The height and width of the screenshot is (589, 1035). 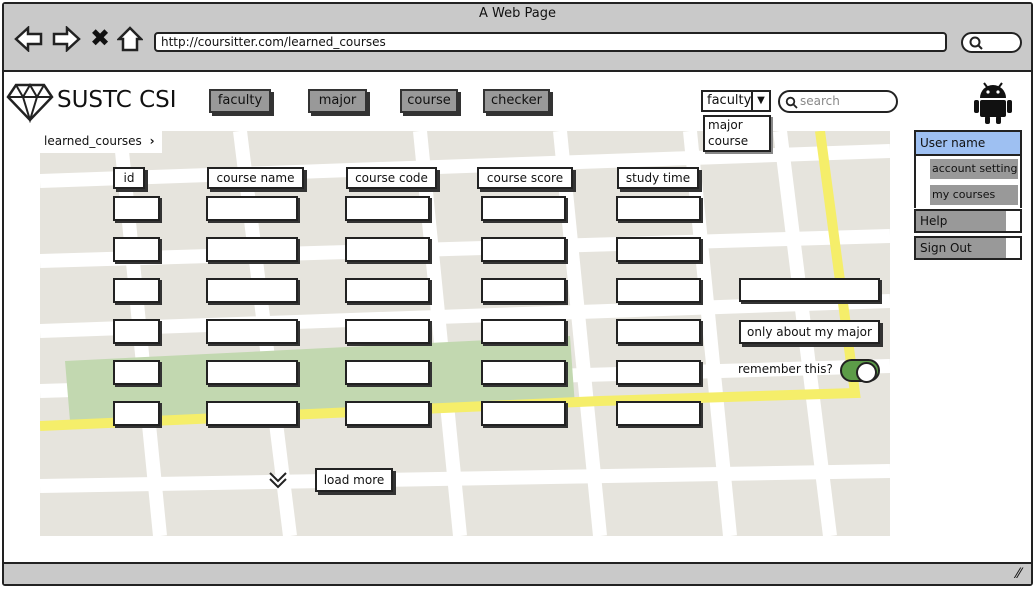 I want to click on menu-my-courses: my courses, so click(x=974, y=195).